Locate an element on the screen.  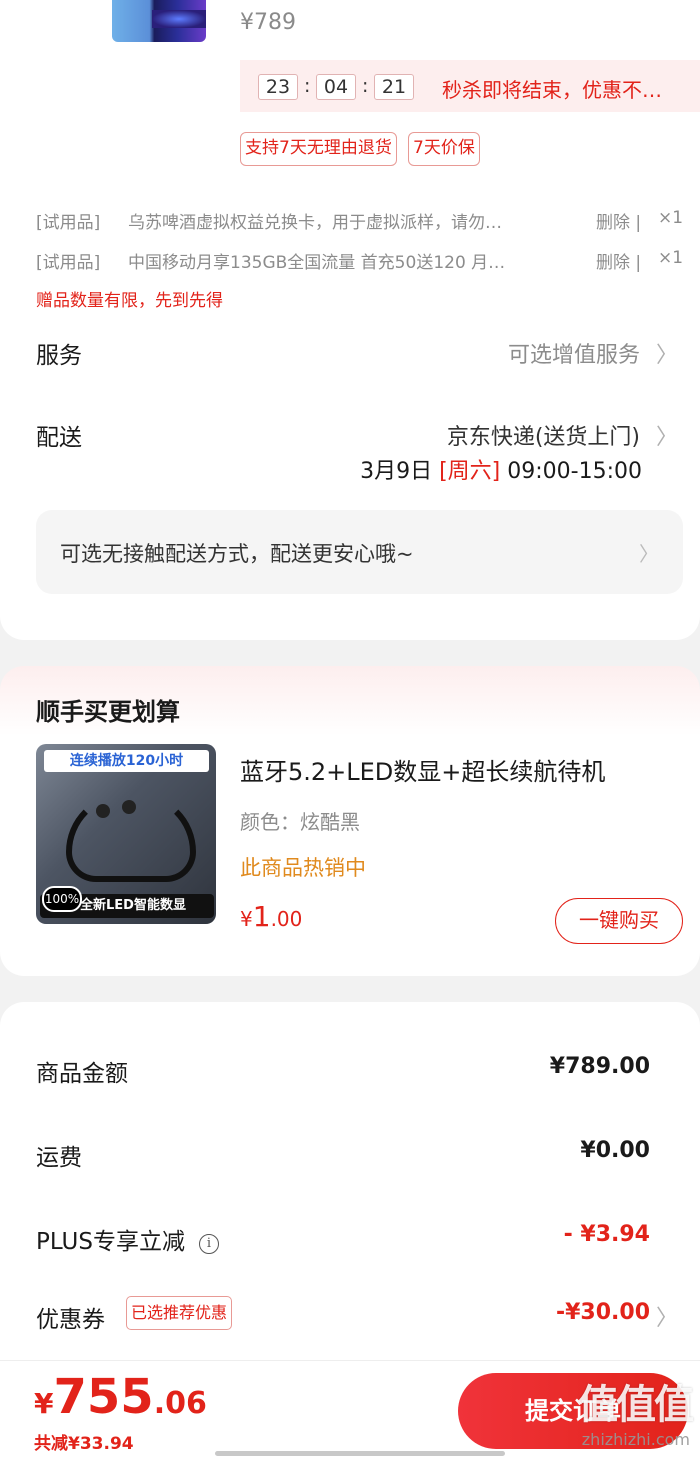
total-saved: 共减¥33.94 is located at coordinates (84, 1444).